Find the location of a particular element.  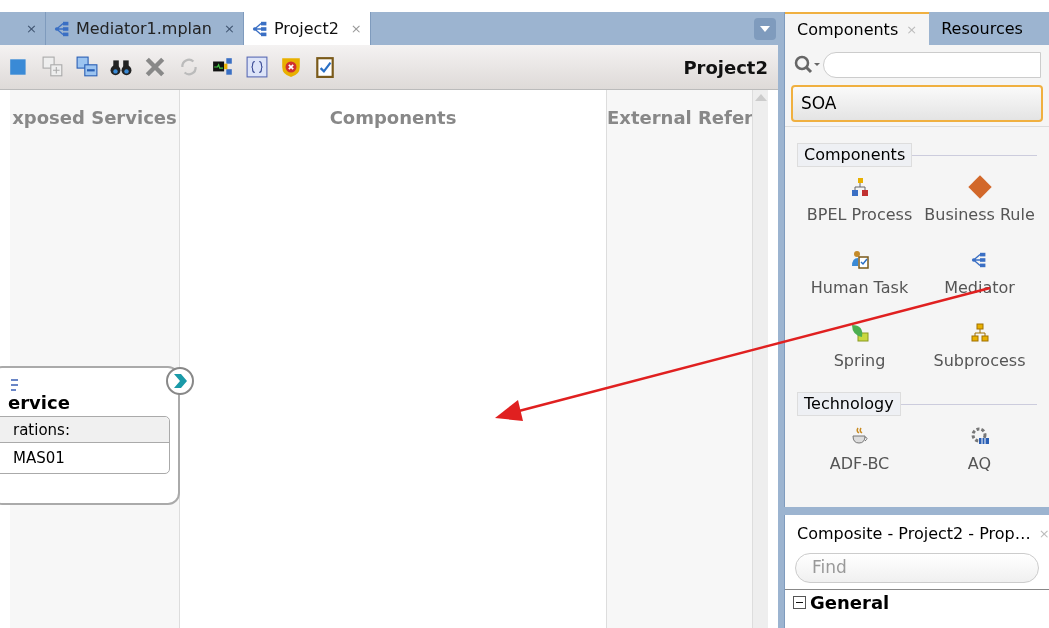

remove-icon is located at coordinates (87, 67).